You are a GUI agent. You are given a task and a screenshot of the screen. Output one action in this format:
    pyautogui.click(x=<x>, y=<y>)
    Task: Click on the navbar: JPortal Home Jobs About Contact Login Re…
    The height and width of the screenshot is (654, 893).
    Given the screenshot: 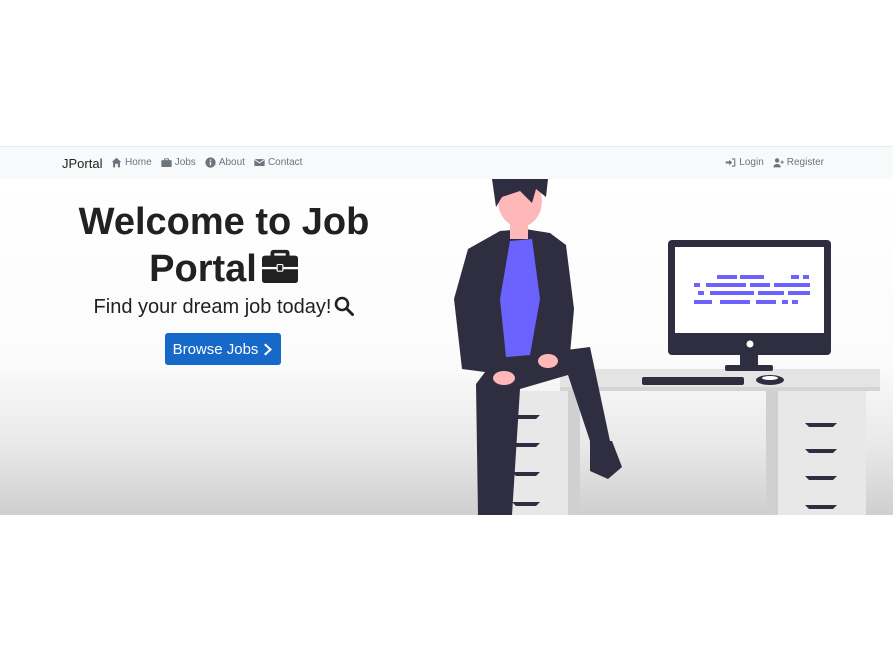 What is the action you would take?
    pyautogui.click(x=446, y=162)
    